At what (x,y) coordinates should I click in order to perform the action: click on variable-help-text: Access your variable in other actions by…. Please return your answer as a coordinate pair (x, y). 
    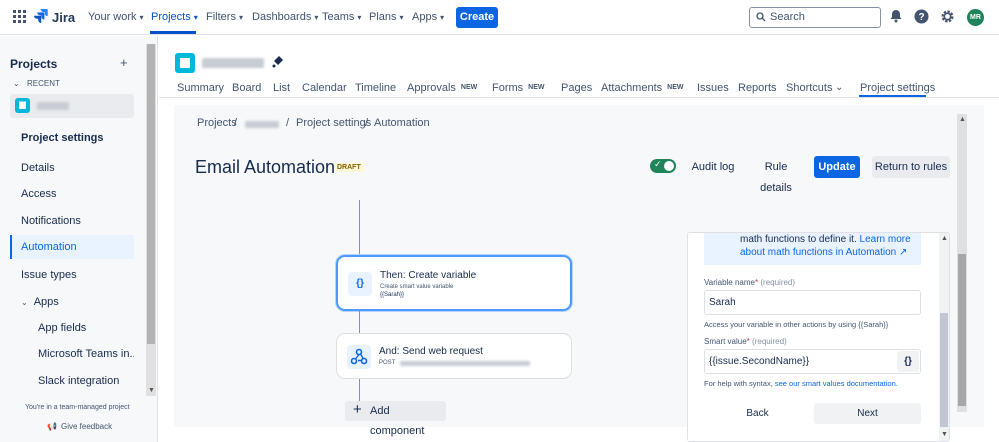
    Looking at the image, I should click on (796, 324).